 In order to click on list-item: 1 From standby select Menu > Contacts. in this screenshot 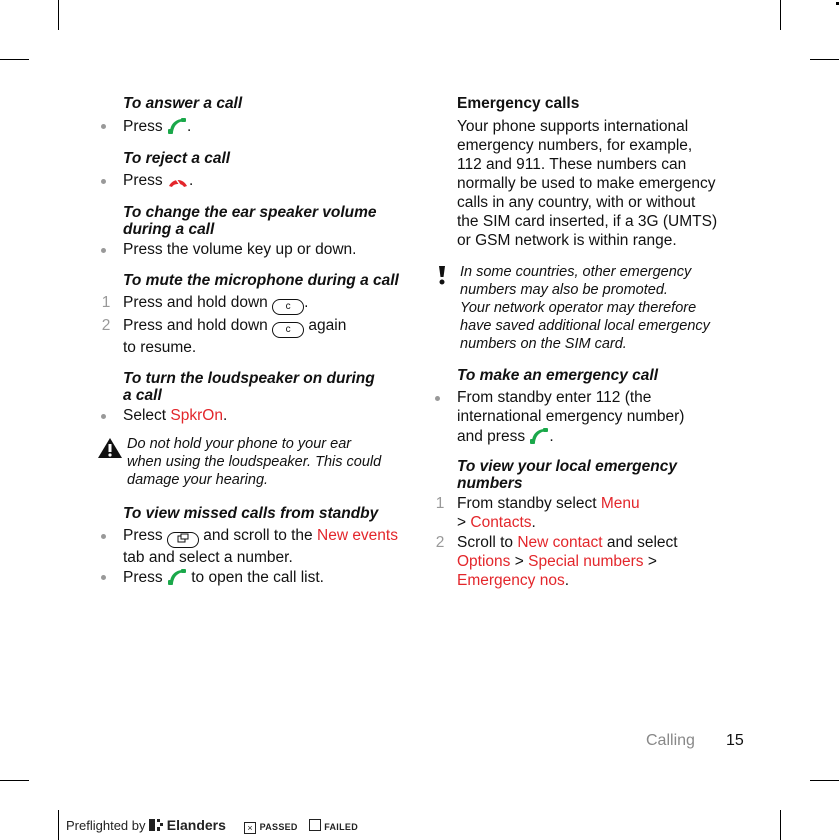, I will do `click(537, 513)`.